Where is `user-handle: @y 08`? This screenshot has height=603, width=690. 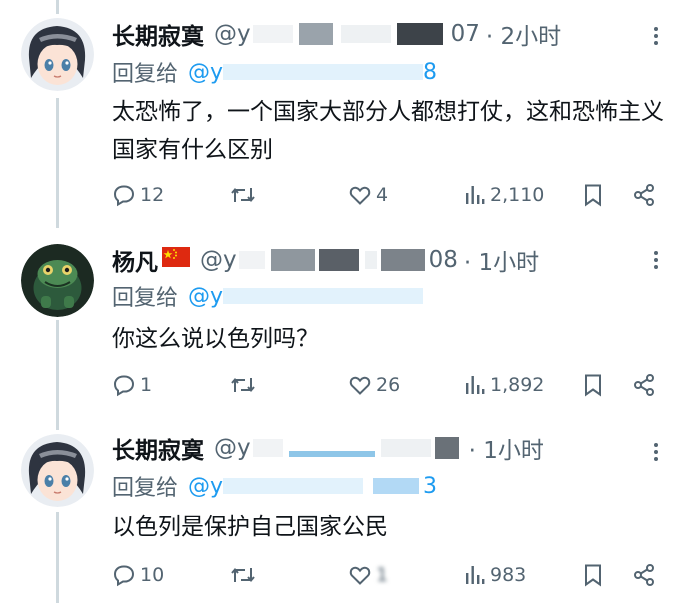 user-handle: @y 08 is located at coordinates (329, 260).